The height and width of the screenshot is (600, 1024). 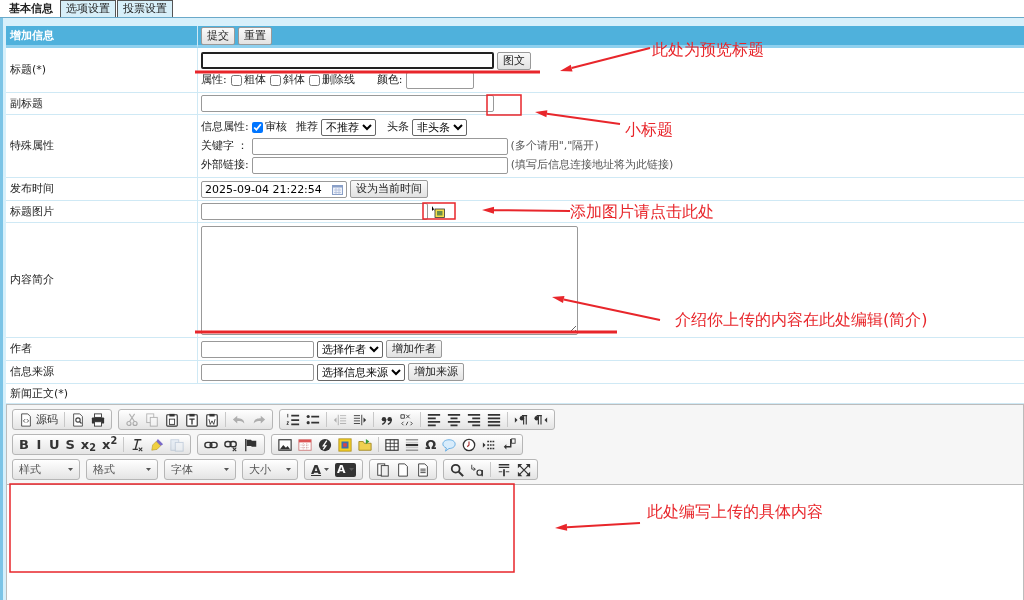 What do you see at coordinates (476, 469) in the screenshot?
I see `find-replace-icon` at bounding box center [476, 469].